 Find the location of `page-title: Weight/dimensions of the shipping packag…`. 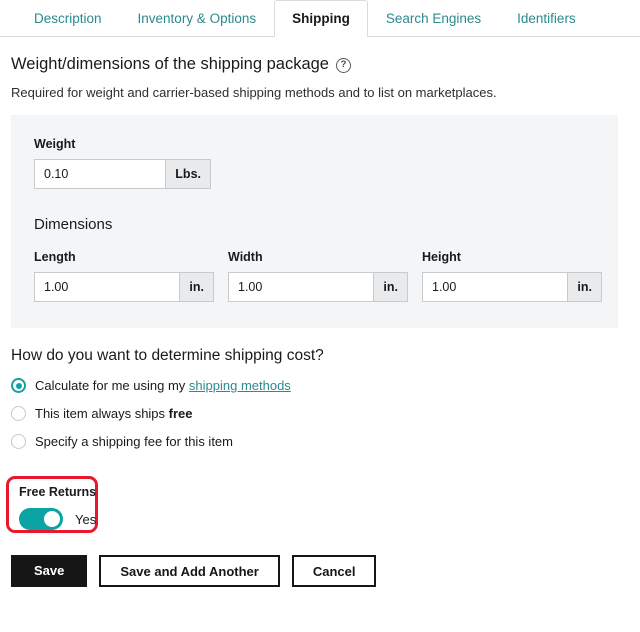

page-title: Weight/dimensions of the shipping packag… is located at coordinates (320, 64).